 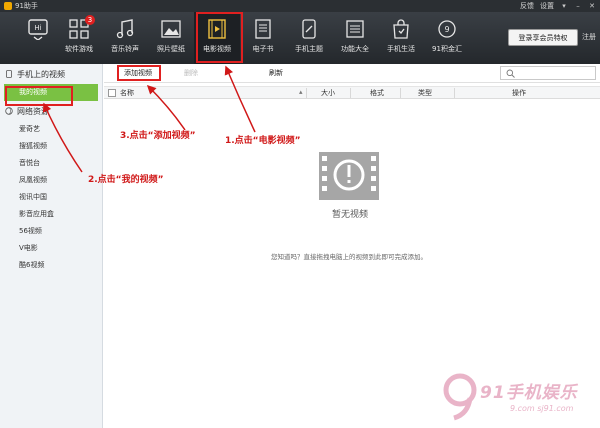 What do you see at coordinates (401, 49) in the screenshot?
I see `toolbar-label: 手机生活` at bounding box center [401, 49].